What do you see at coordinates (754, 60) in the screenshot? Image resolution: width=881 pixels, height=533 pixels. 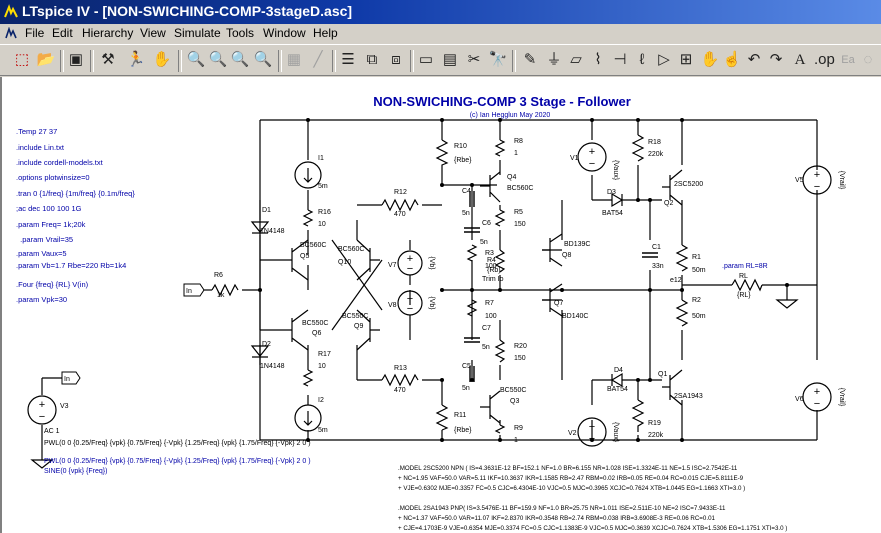 I see `undo-icon: ↶` at bounding box center [754, 60].